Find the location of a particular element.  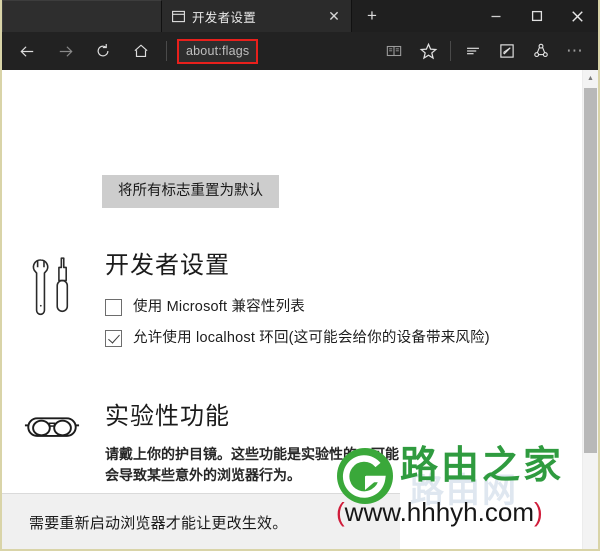

tab-blank is located at coordinates (82, 16).